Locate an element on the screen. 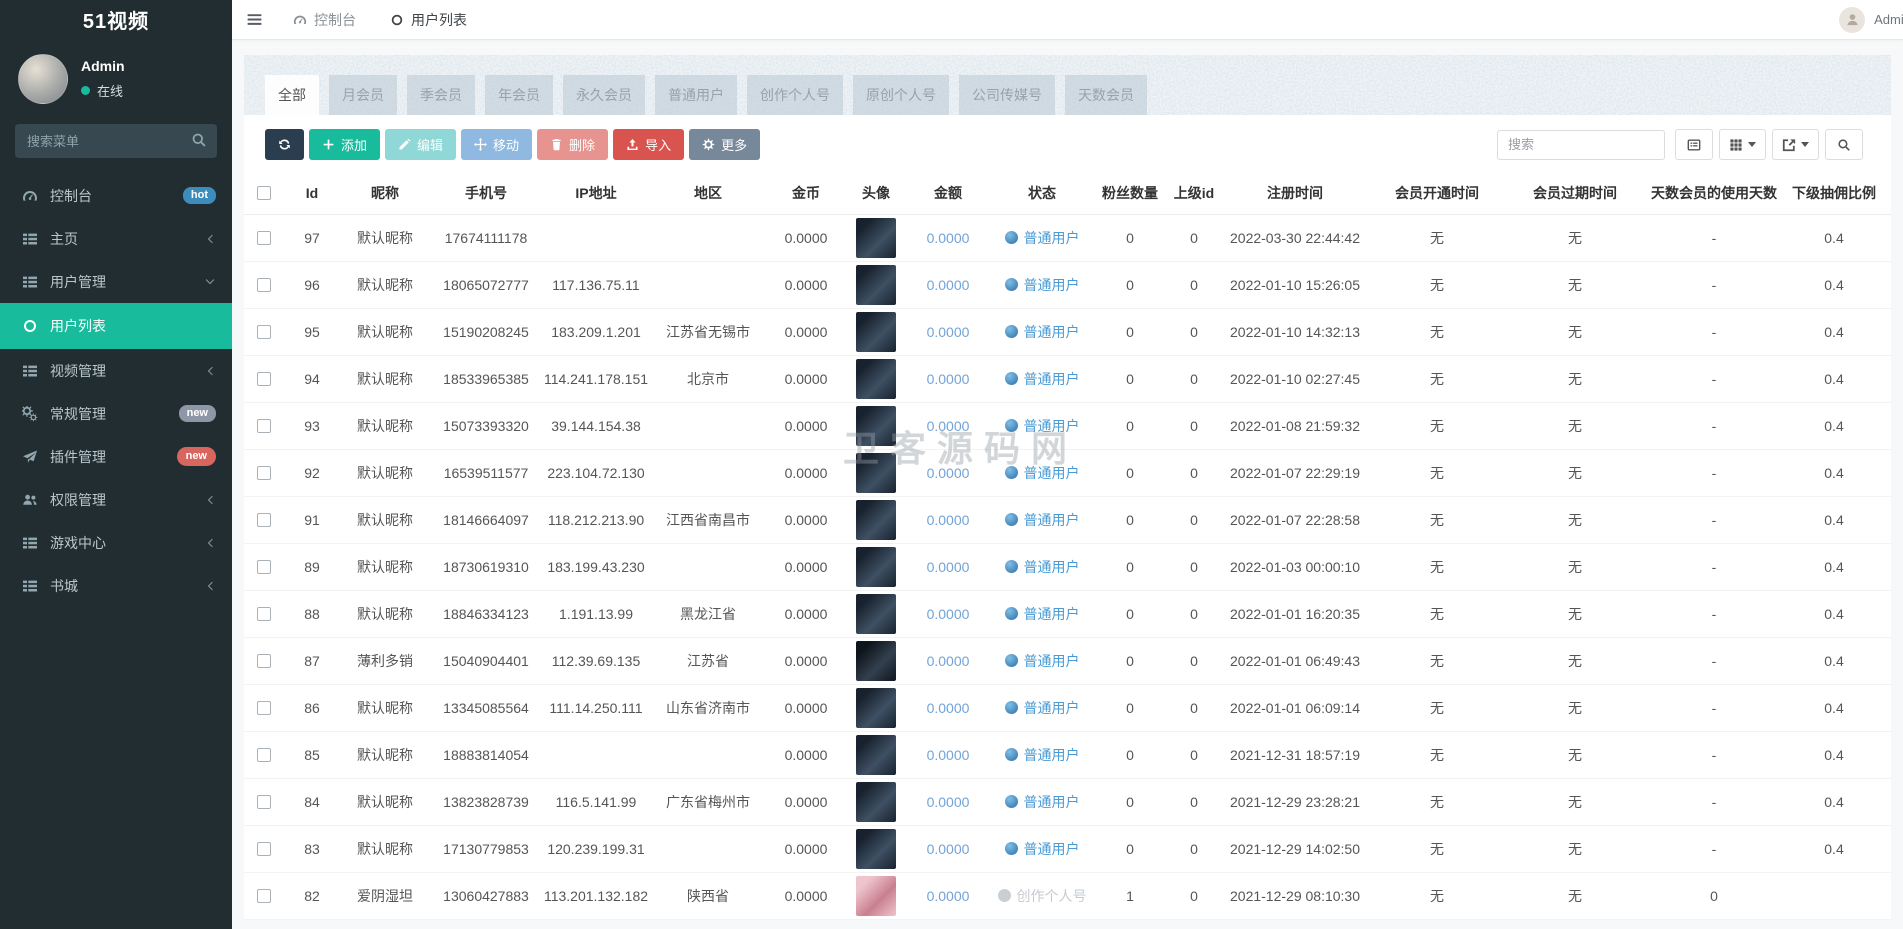 Image resolution: width=1903 pixels, height=929 pixels. hamburger-icon is located at coordinates (254, 19).